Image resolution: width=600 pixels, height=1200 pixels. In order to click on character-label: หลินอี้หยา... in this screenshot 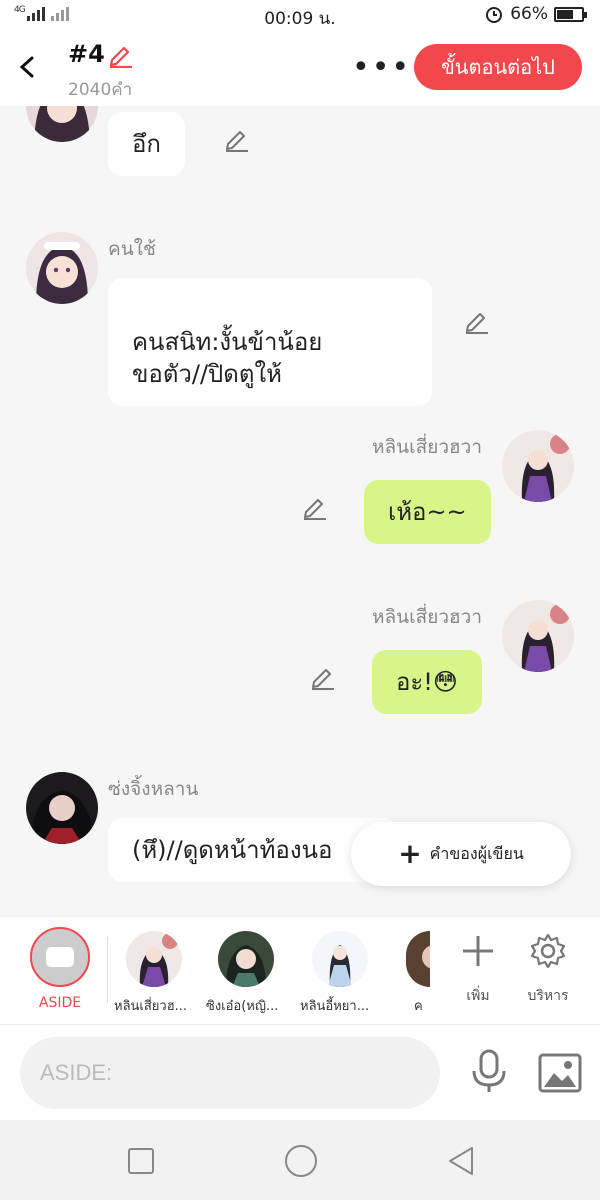, I will do `click(335, 1006)`.